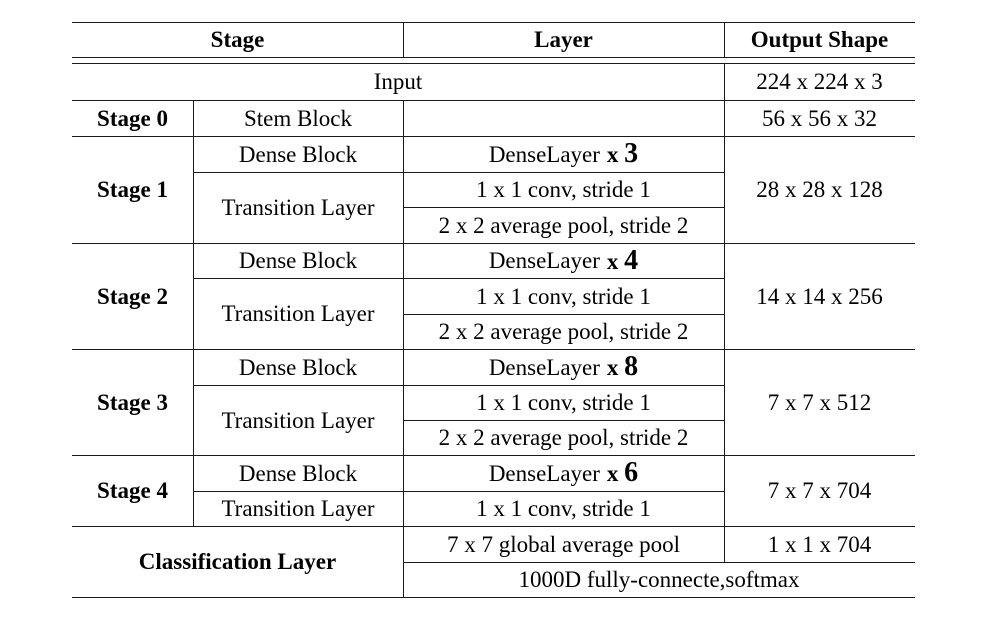 The height and width of the screenshot is (618, 982). I want to click on stage1-conv: 1 x 1 conv, stride 1, so click(563, 189).